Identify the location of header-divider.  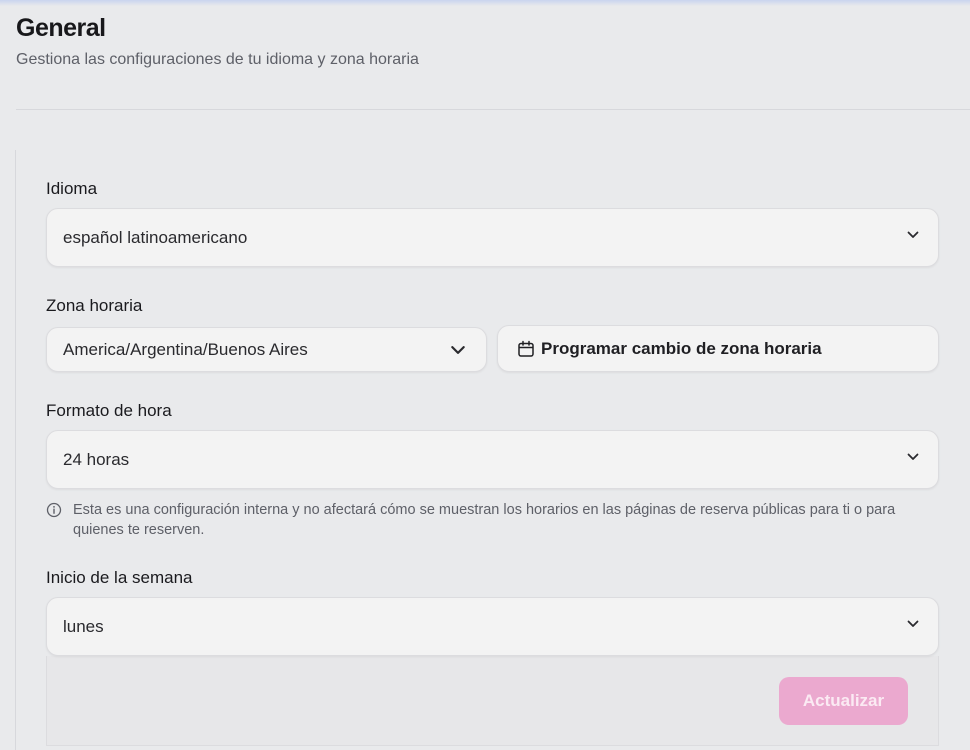
(493, 109).